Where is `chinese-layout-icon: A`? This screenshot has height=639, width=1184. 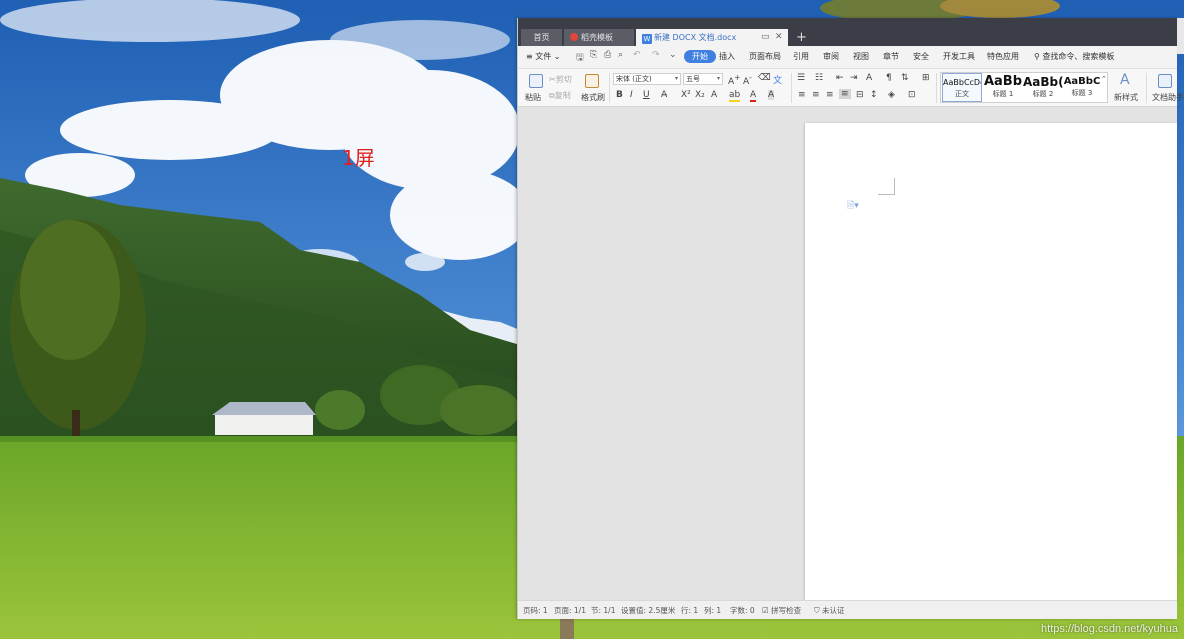 chinese-layout-icon: A is located at coordinates (869, 78).